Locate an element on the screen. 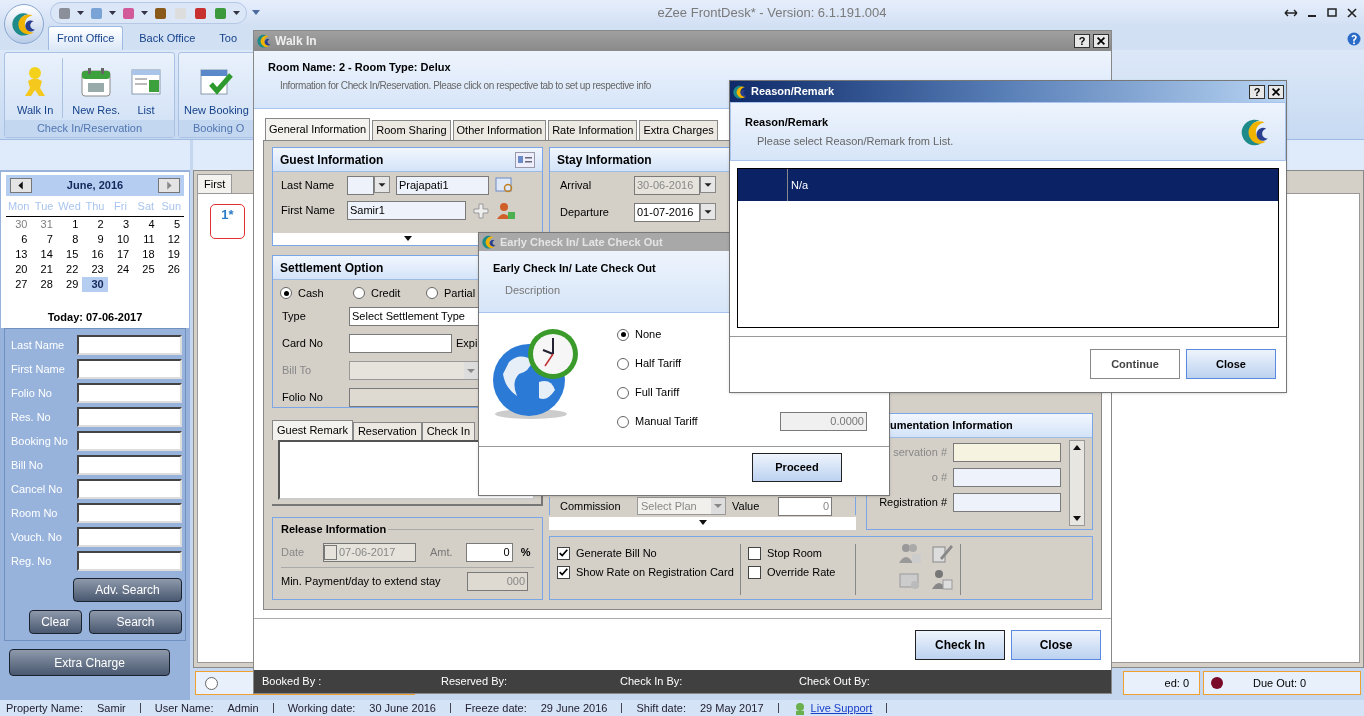 Image resolution: width=1364 pixels, height=716 pixels. floor-tab: First is located at coordinates (215, 183).